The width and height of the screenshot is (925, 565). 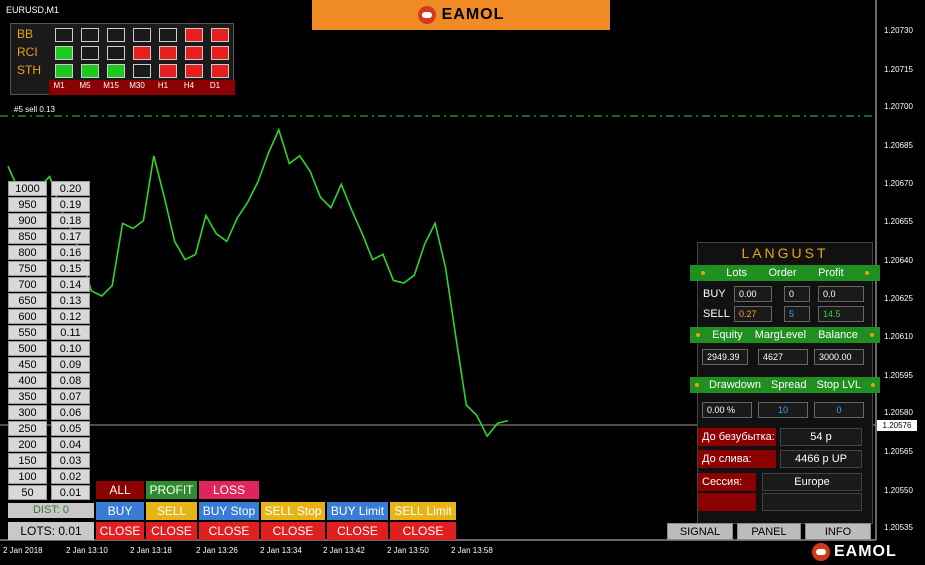 I want to click on ladder-lot-button: 0.04, so click(x=70, y=444).